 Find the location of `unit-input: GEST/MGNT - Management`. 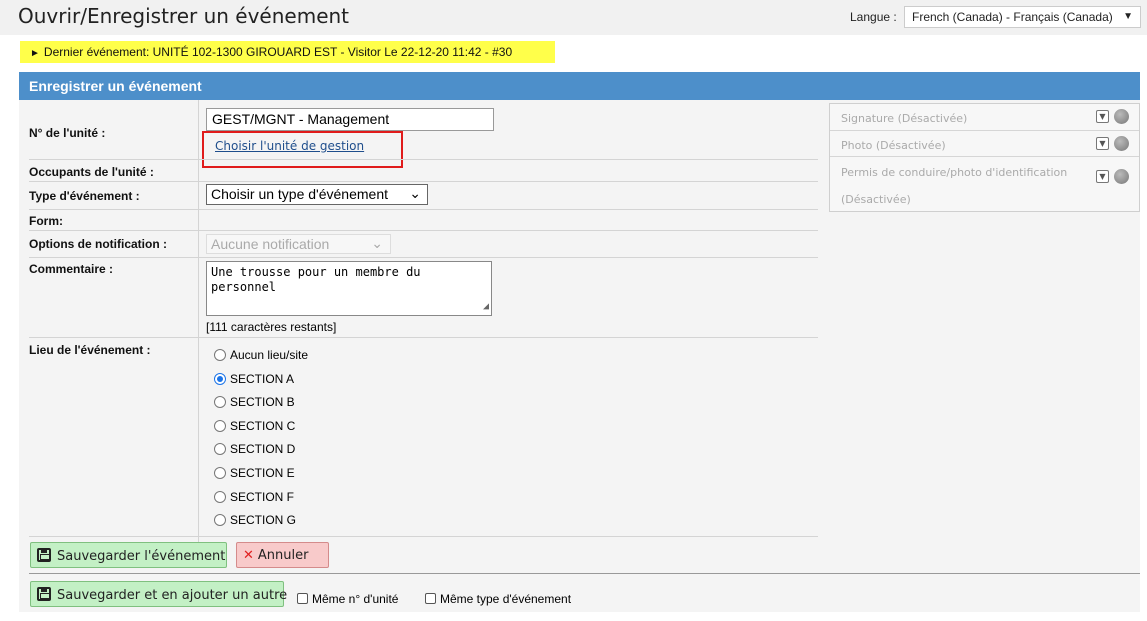

unit-input: GEST/MGNT - Management is located at coordinates (350, 119).